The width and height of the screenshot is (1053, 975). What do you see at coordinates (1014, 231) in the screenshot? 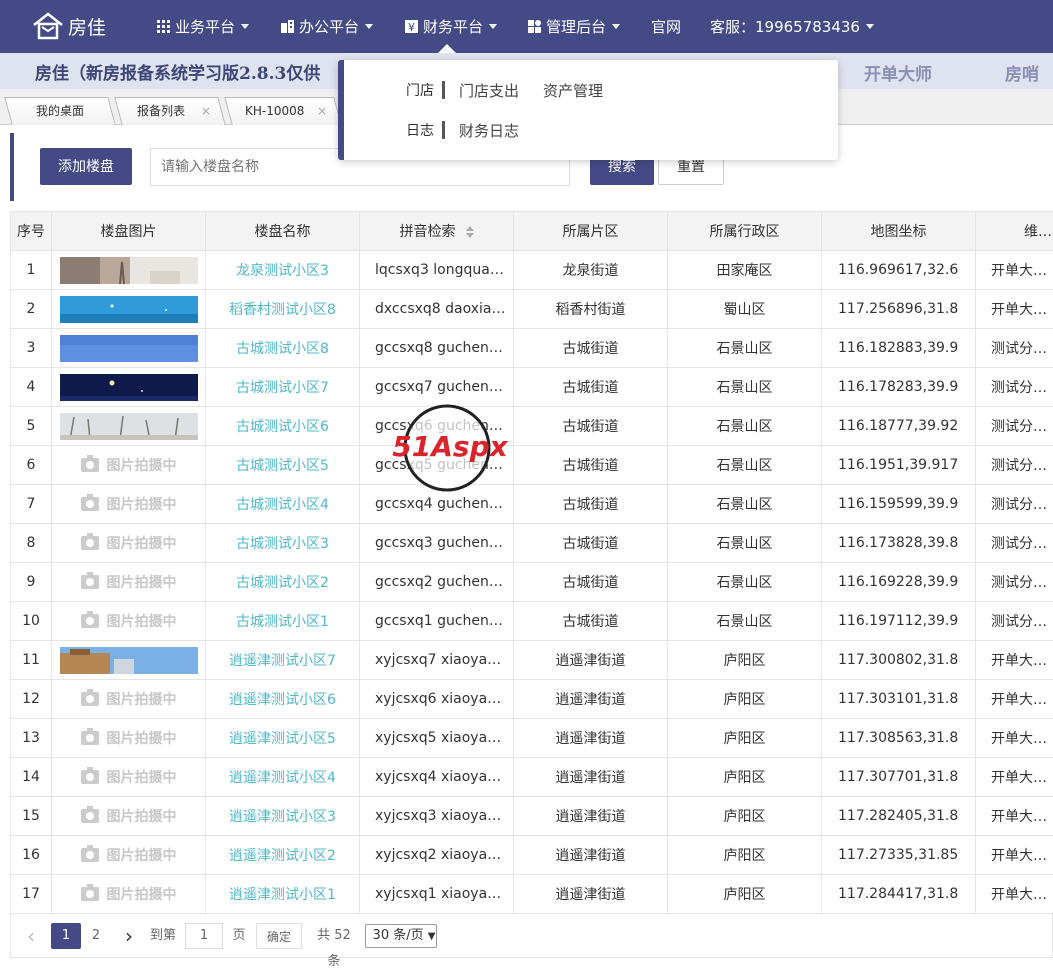
I see `col-header-maintainer: 维护` at bounding box center [1014, 231].